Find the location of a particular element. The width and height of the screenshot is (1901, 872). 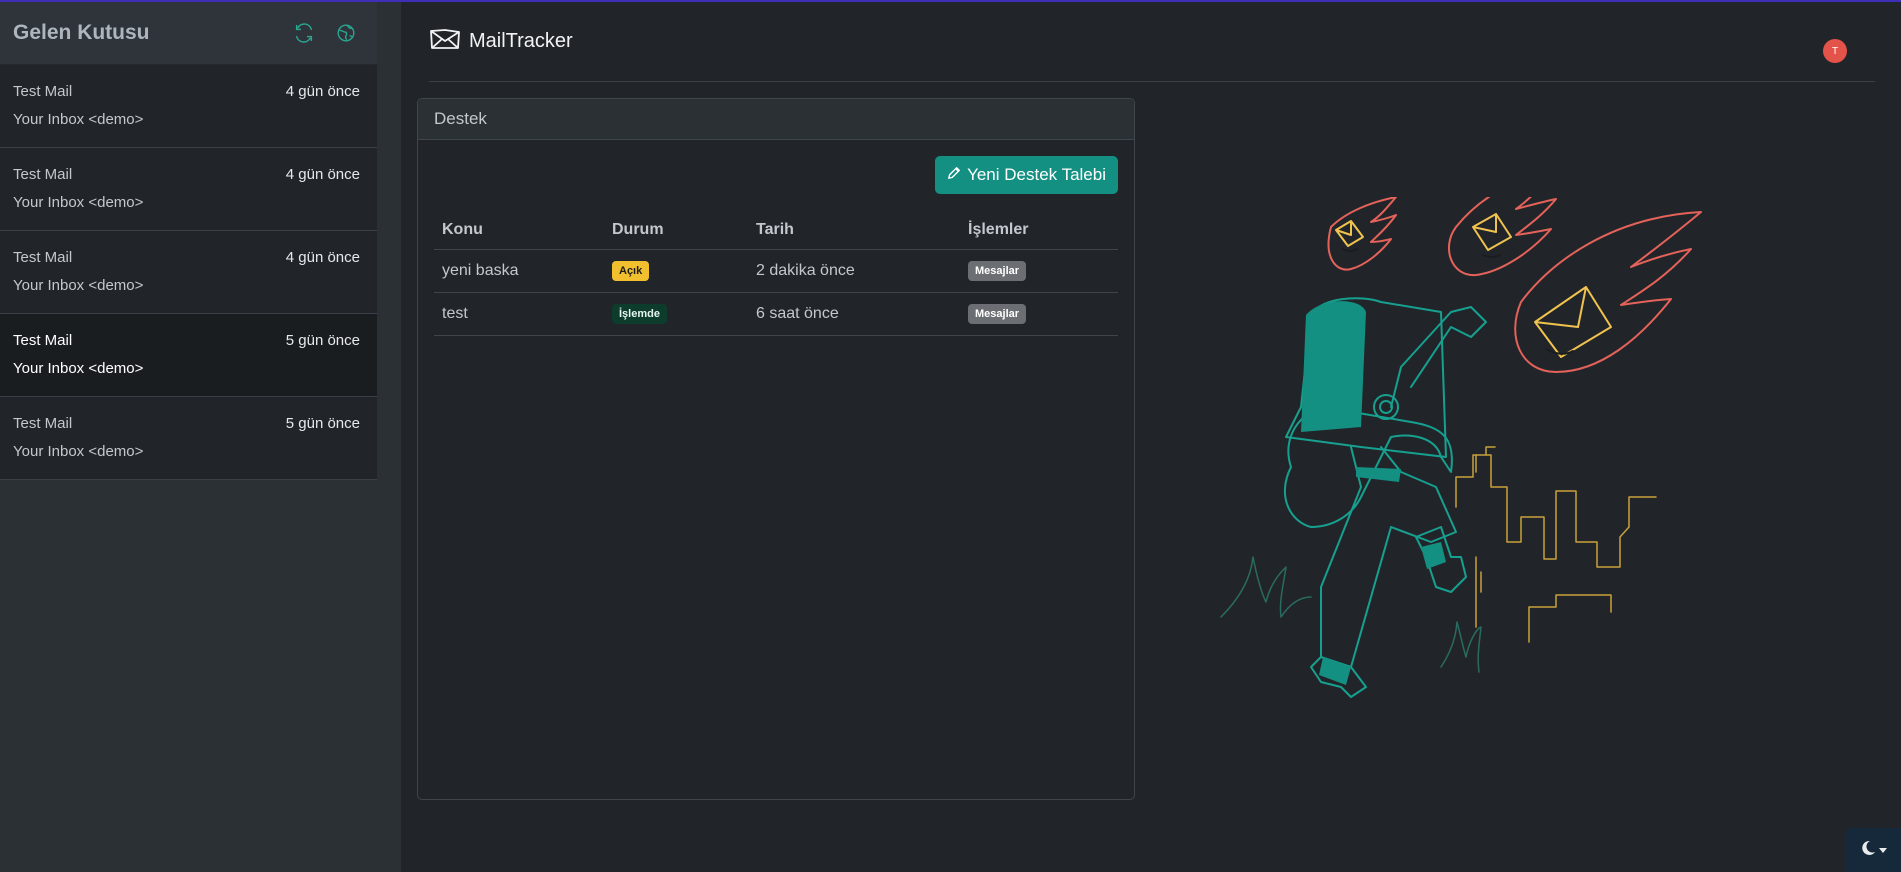

top-navbar: MailTracker T is located at coordinates (1152, 42).